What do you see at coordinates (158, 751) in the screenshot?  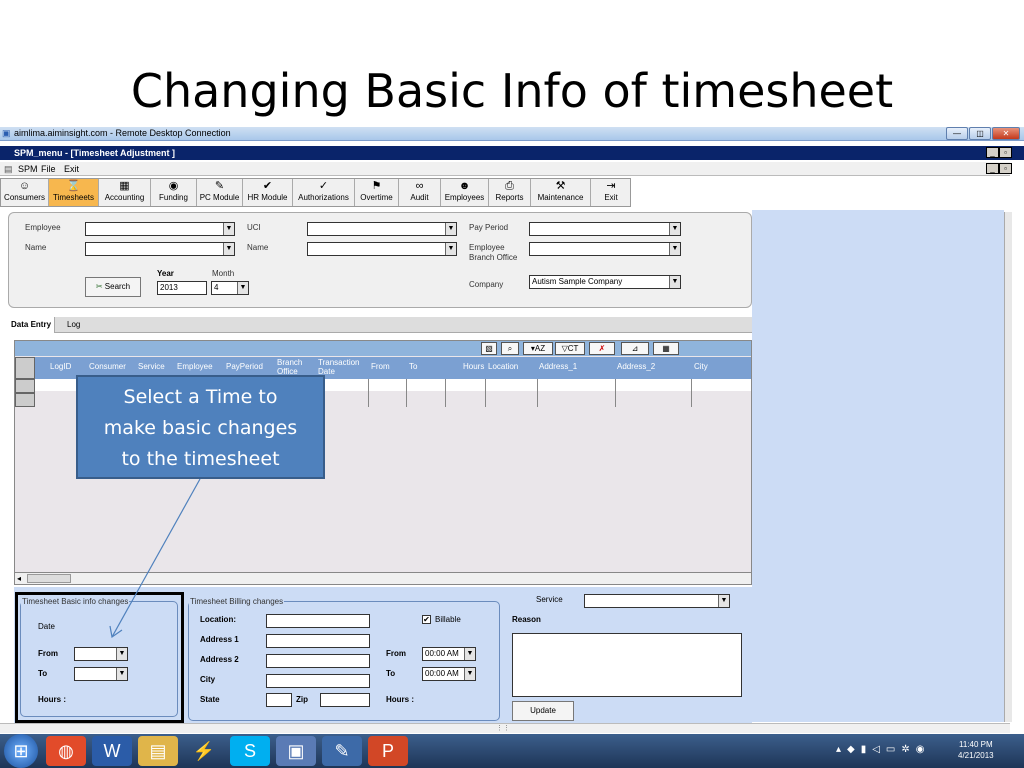 I see `folder-icon: ▤` at bounding box center [158, 751].